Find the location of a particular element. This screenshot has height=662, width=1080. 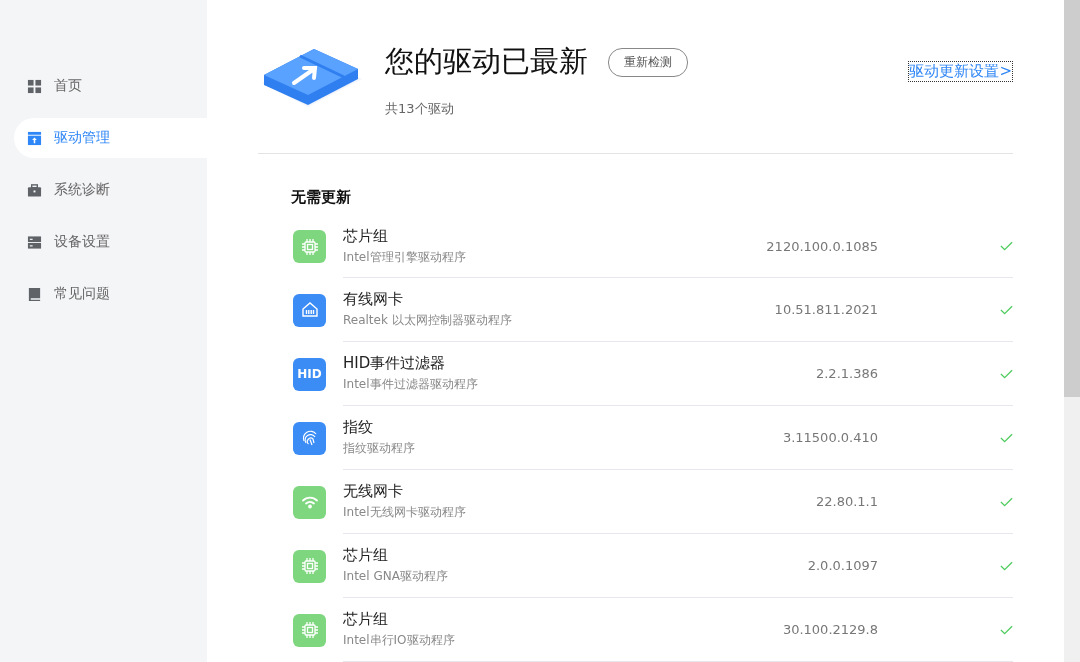

driver-description: Intel事件过滤器驱动程序 is located at coordinates (411, 385).